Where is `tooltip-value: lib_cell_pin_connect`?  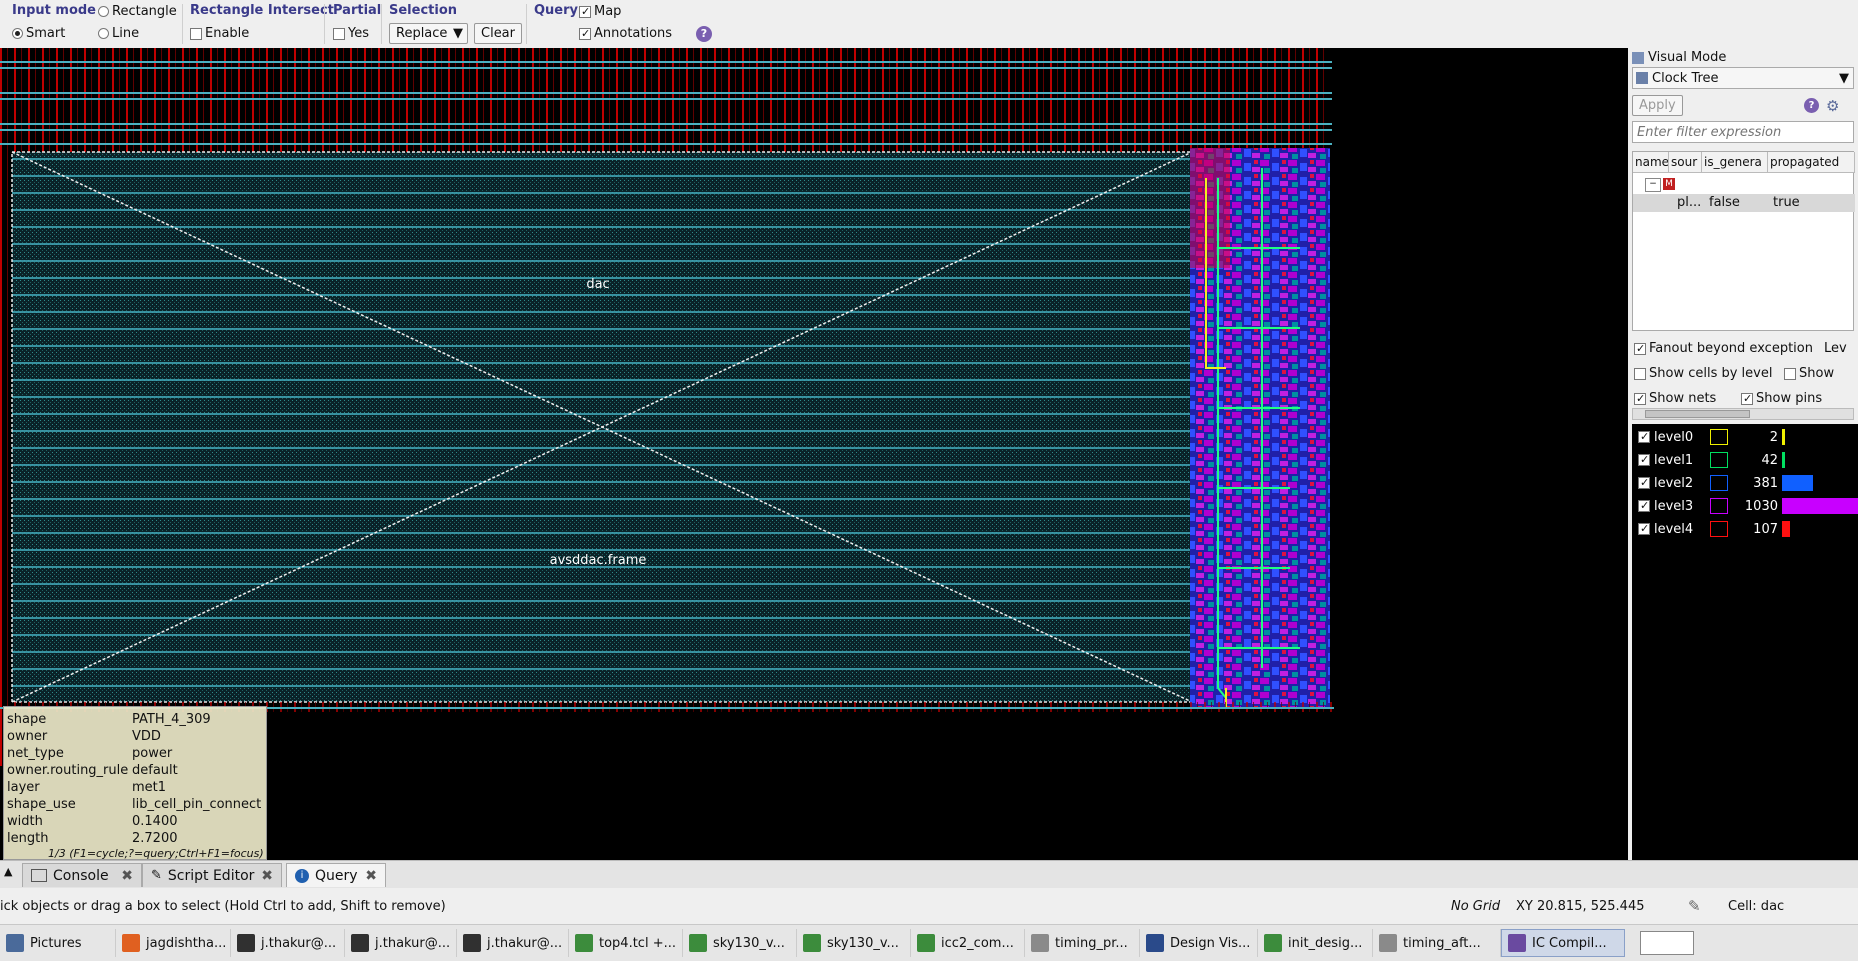 tooltip-value: lib_cell_pin_connect is located at coordinates (197, 804).